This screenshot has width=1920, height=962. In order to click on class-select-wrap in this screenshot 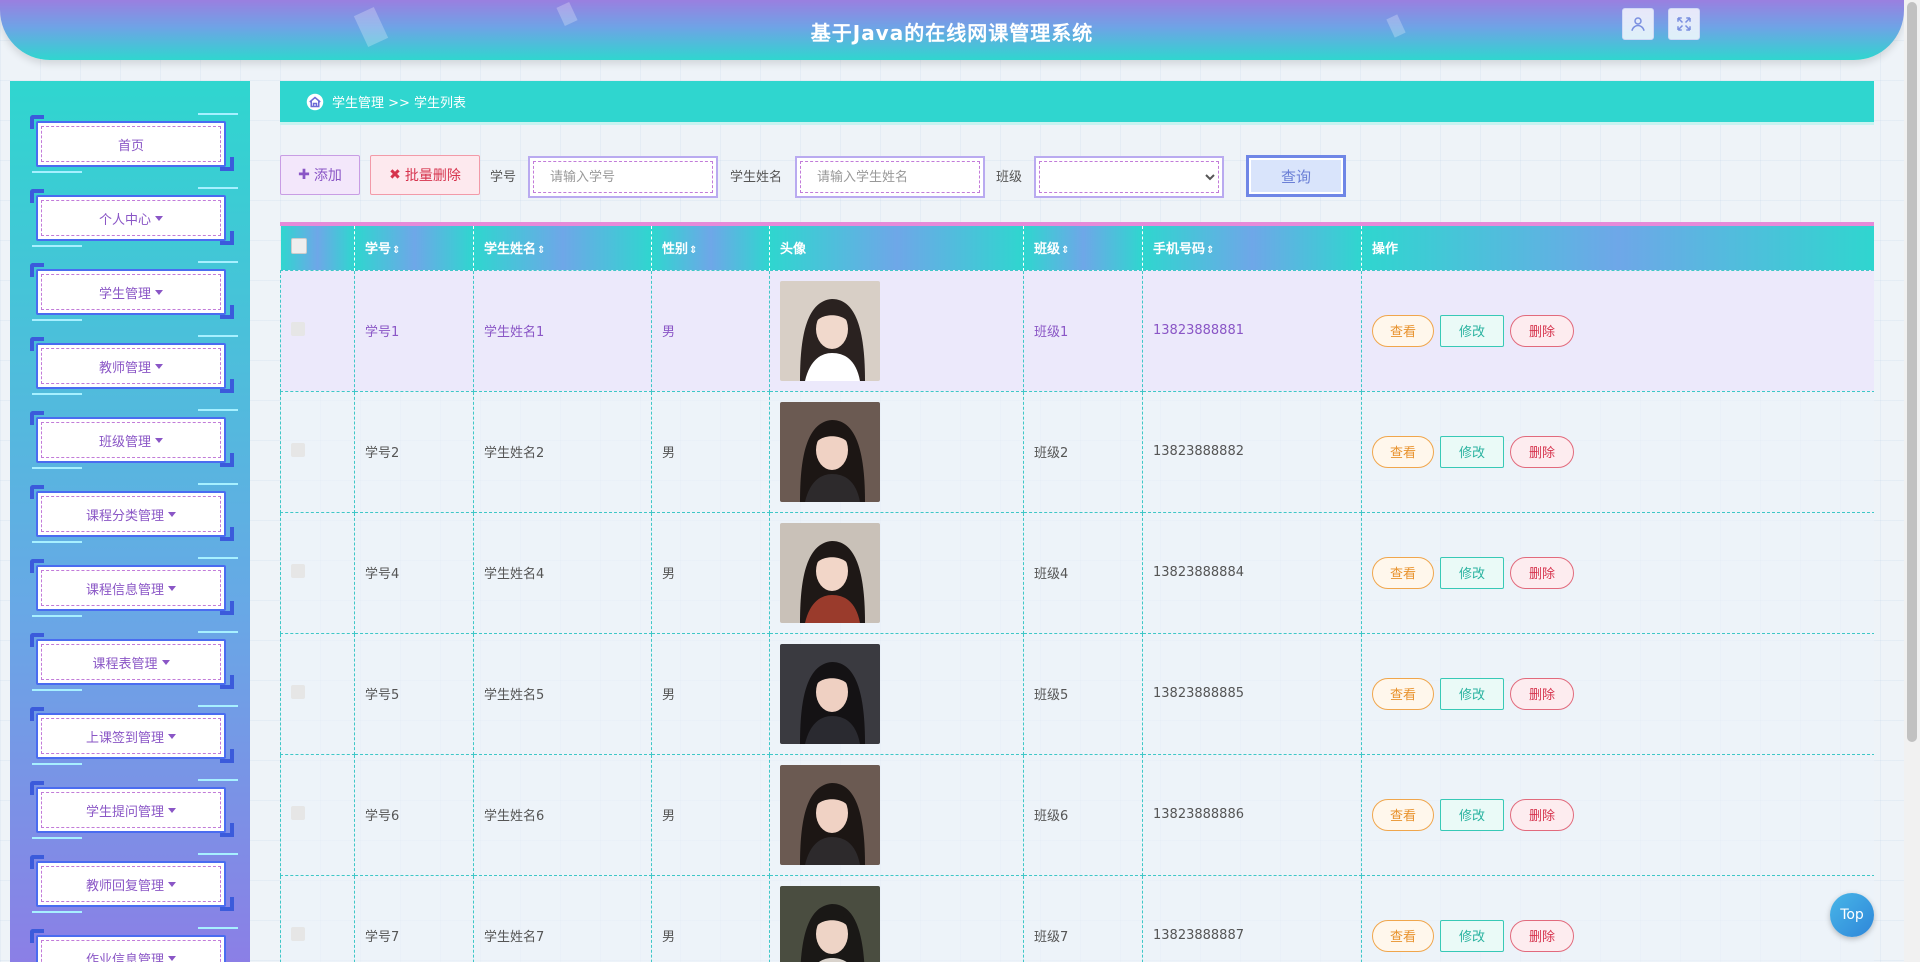, I will do `click(1129, 177)`.